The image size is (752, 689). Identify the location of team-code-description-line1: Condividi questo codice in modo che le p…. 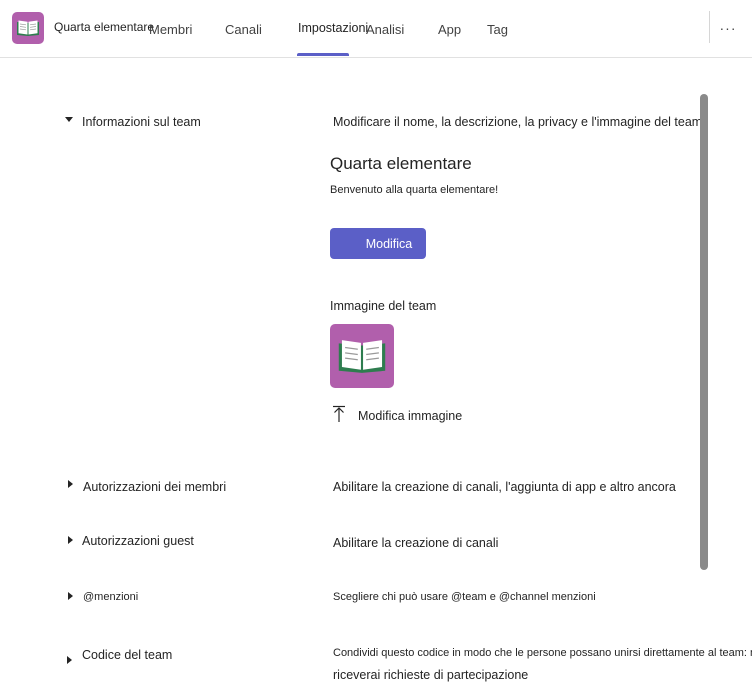
(542, 653).